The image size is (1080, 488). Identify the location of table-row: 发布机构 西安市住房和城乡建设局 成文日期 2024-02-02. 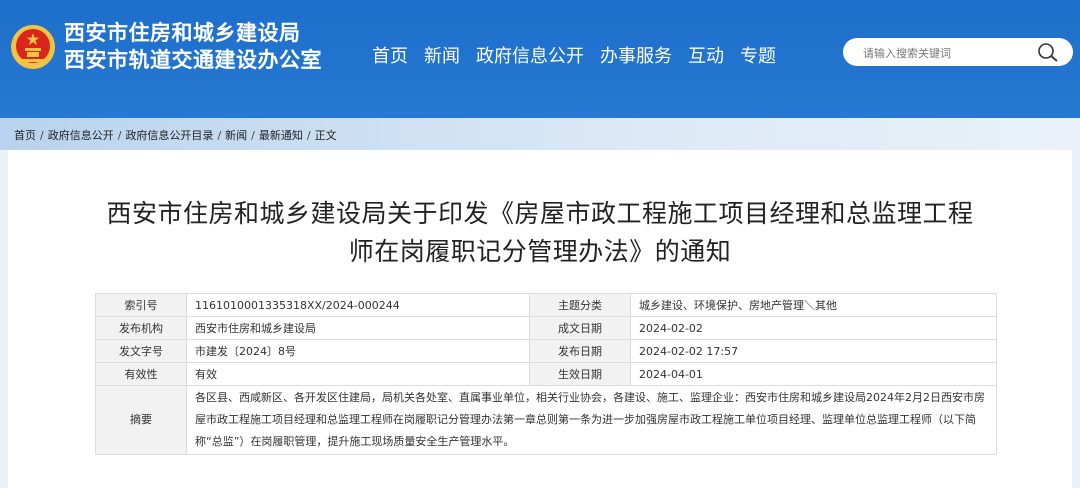
(546, 328).